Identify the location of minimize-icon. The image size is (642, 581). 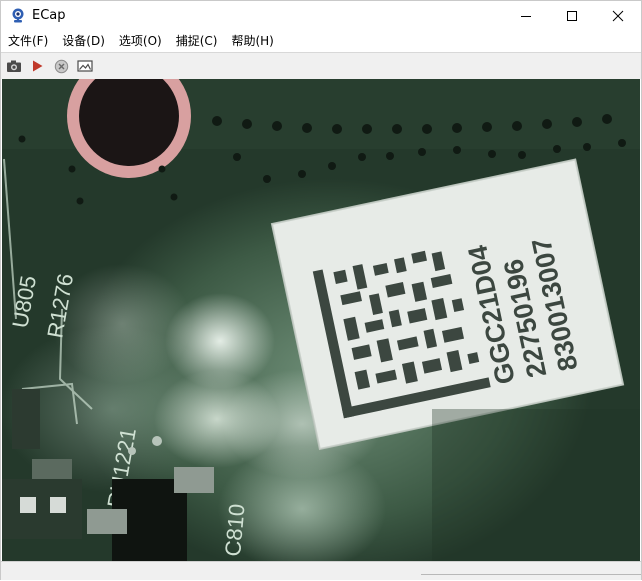
(526, 16).